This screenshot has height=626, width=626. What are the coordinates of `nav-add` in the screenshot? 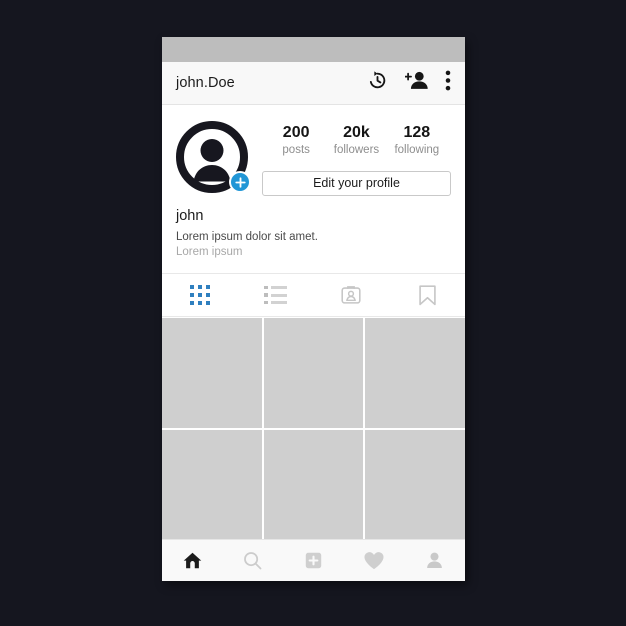 It's located at (313, 560).